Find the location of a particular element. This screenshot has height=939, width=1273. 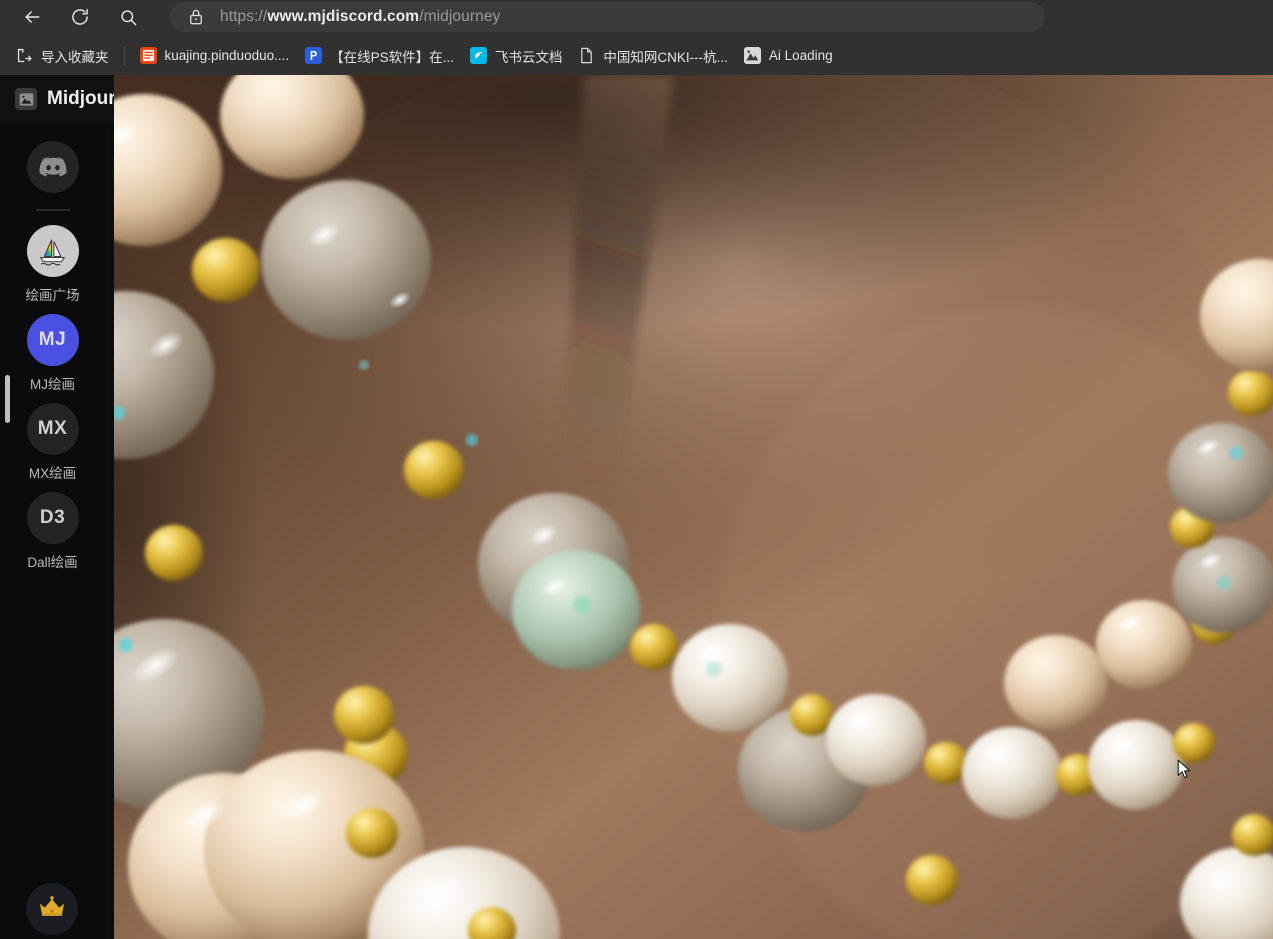

sidebar-item-label-dall: Dall绘画 is located at coordinates (52, 562).